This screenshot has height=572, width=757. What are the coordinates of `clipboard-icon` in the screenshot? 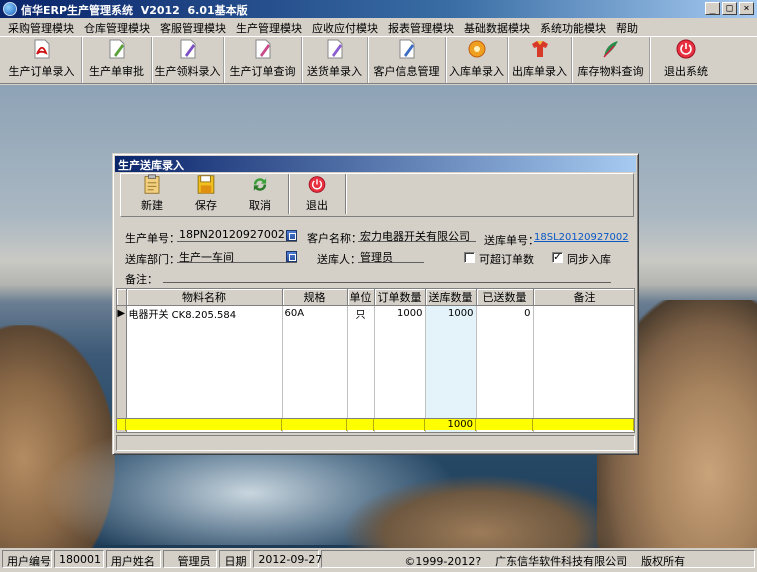 It's located at (152, 184).